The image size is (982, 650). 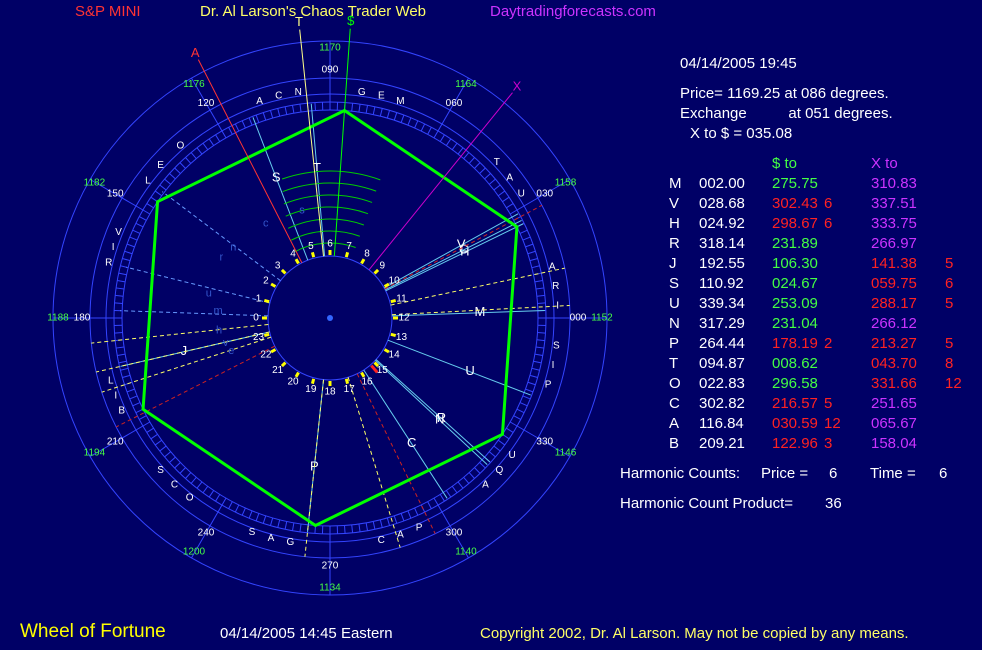 I want to click on faint-glyph: h, so click(x=219, y=331).